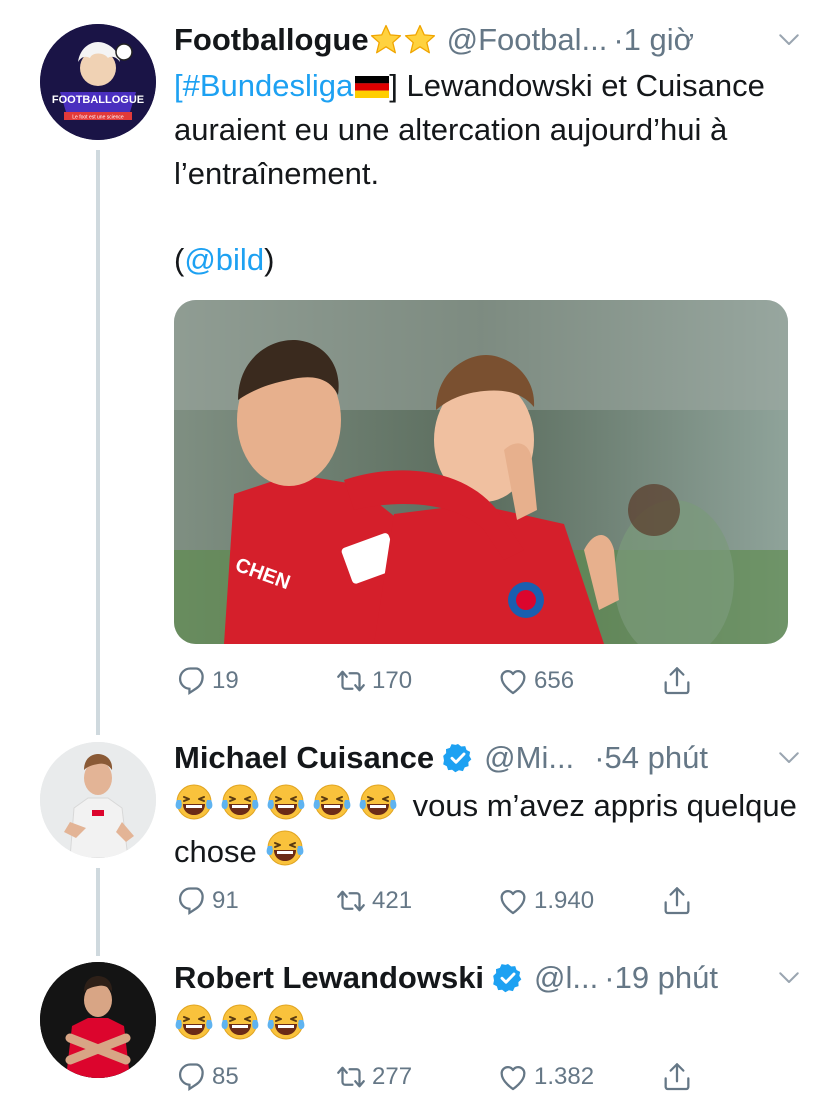  What do you see at coordinates (304, 758) in the screenshot?
I see `display-name: Michael Cuisance` at bounding box center [304, 758].